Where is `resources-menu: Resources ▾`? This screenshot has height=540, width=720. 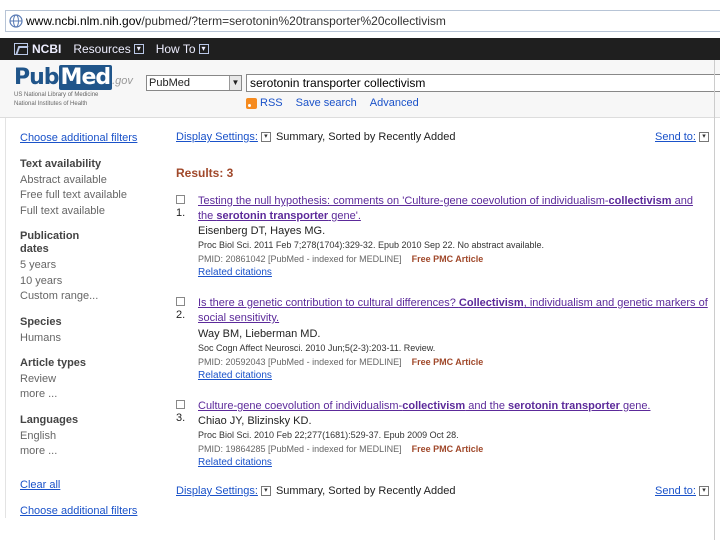 resources-menu: Resources ▾ is located at coordinates (108, 49).